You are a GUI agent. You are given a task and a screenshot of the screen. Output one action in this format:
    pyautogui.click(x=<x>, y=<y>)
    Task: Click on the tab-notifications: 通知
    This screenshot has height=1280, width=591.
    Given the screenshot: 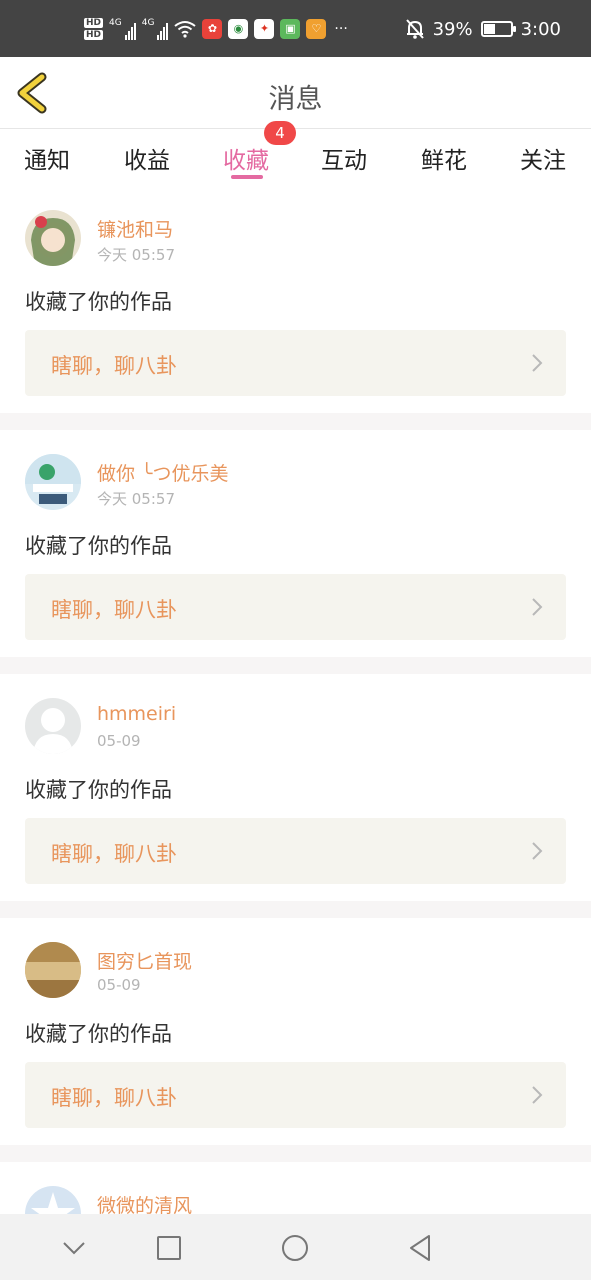 What is the action you would take?
    pyautogui.click(x=47, y=158)
    